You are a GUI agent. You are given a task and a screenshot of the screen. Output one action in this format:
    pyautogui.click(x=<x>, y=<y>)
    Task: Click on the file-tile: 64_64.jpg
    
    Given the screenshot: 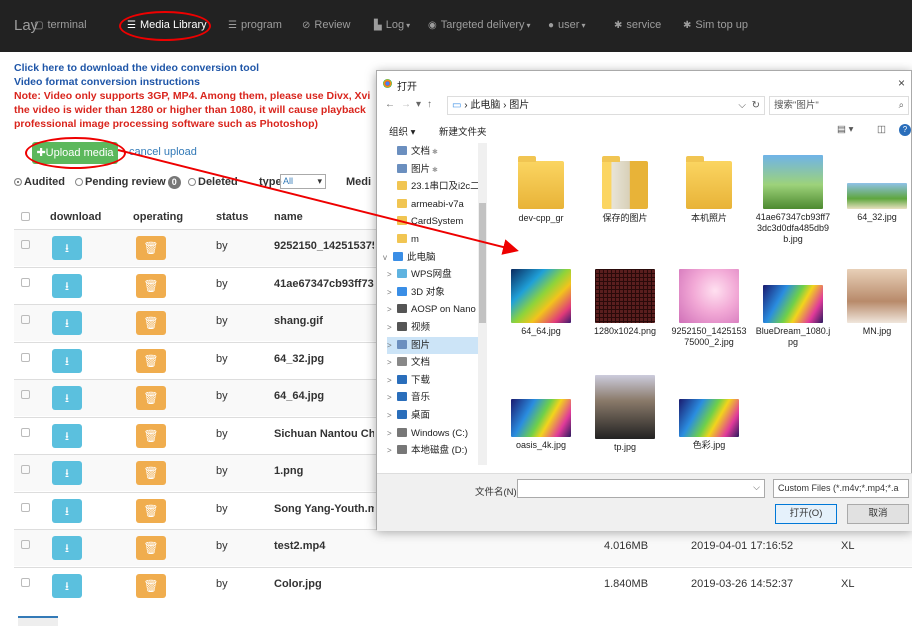 What is the action you would take?
    pyautogui.click(x=541, y=303)
    